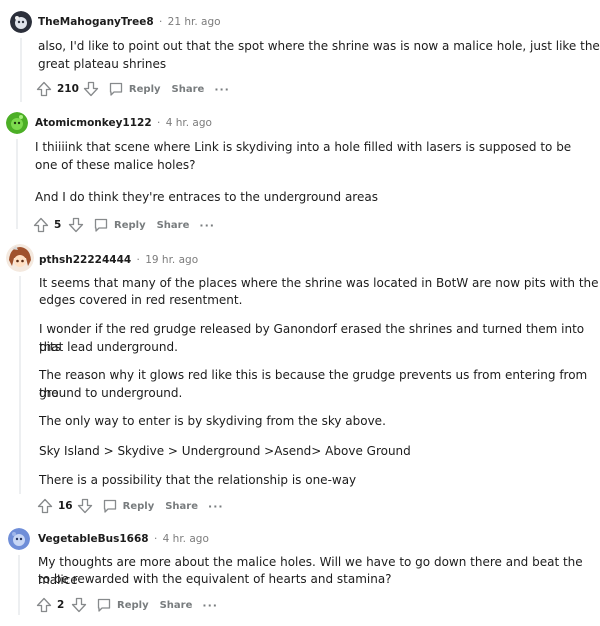  Describe the element at coordinates (96, 22) in the screenshot. I see `username-link: TheMahoganyTree8` at that location.